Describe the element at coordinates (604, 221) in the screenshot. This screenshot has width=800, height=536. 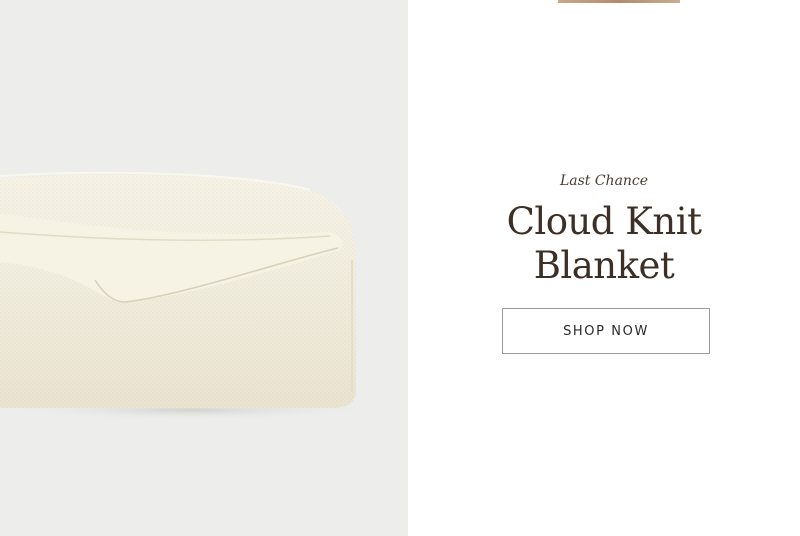
I see `product-title-line-1: Cloud Knit` at that location.